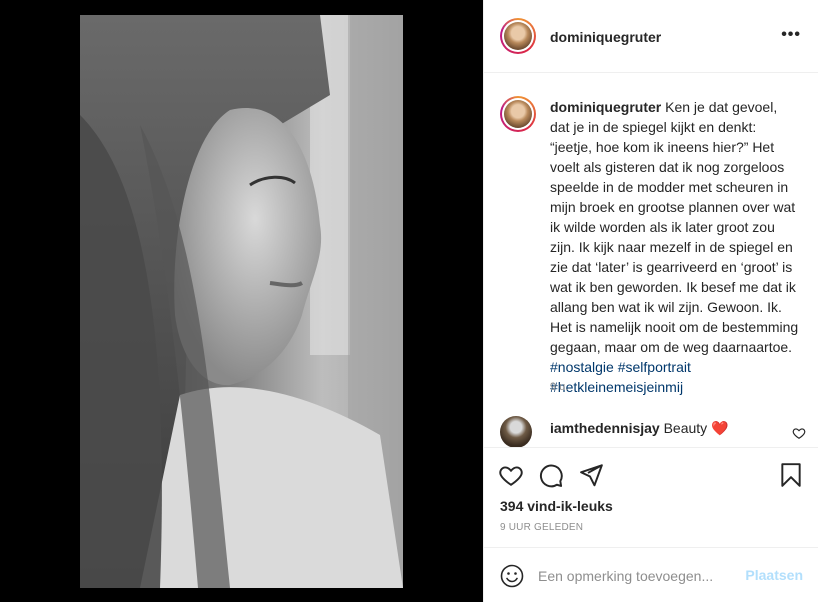  I want to click on hashtag-link: #hetkleinemeisjeinmij, so click(616, 387).